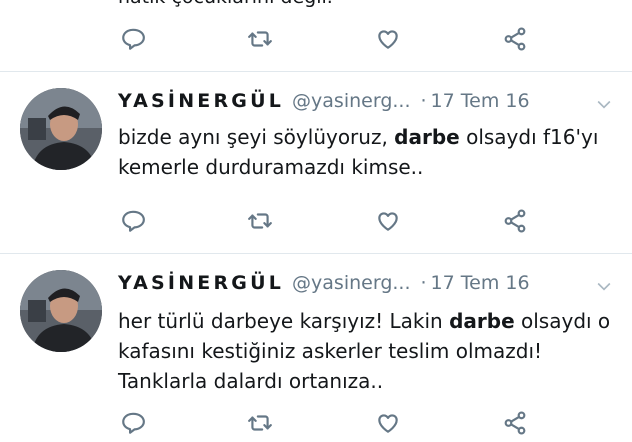 Image resolution: width=632 pixels, height=442 pixels. I want to click on partial-tweet-text: hatik çocuklarını değil., so click(225, 4).